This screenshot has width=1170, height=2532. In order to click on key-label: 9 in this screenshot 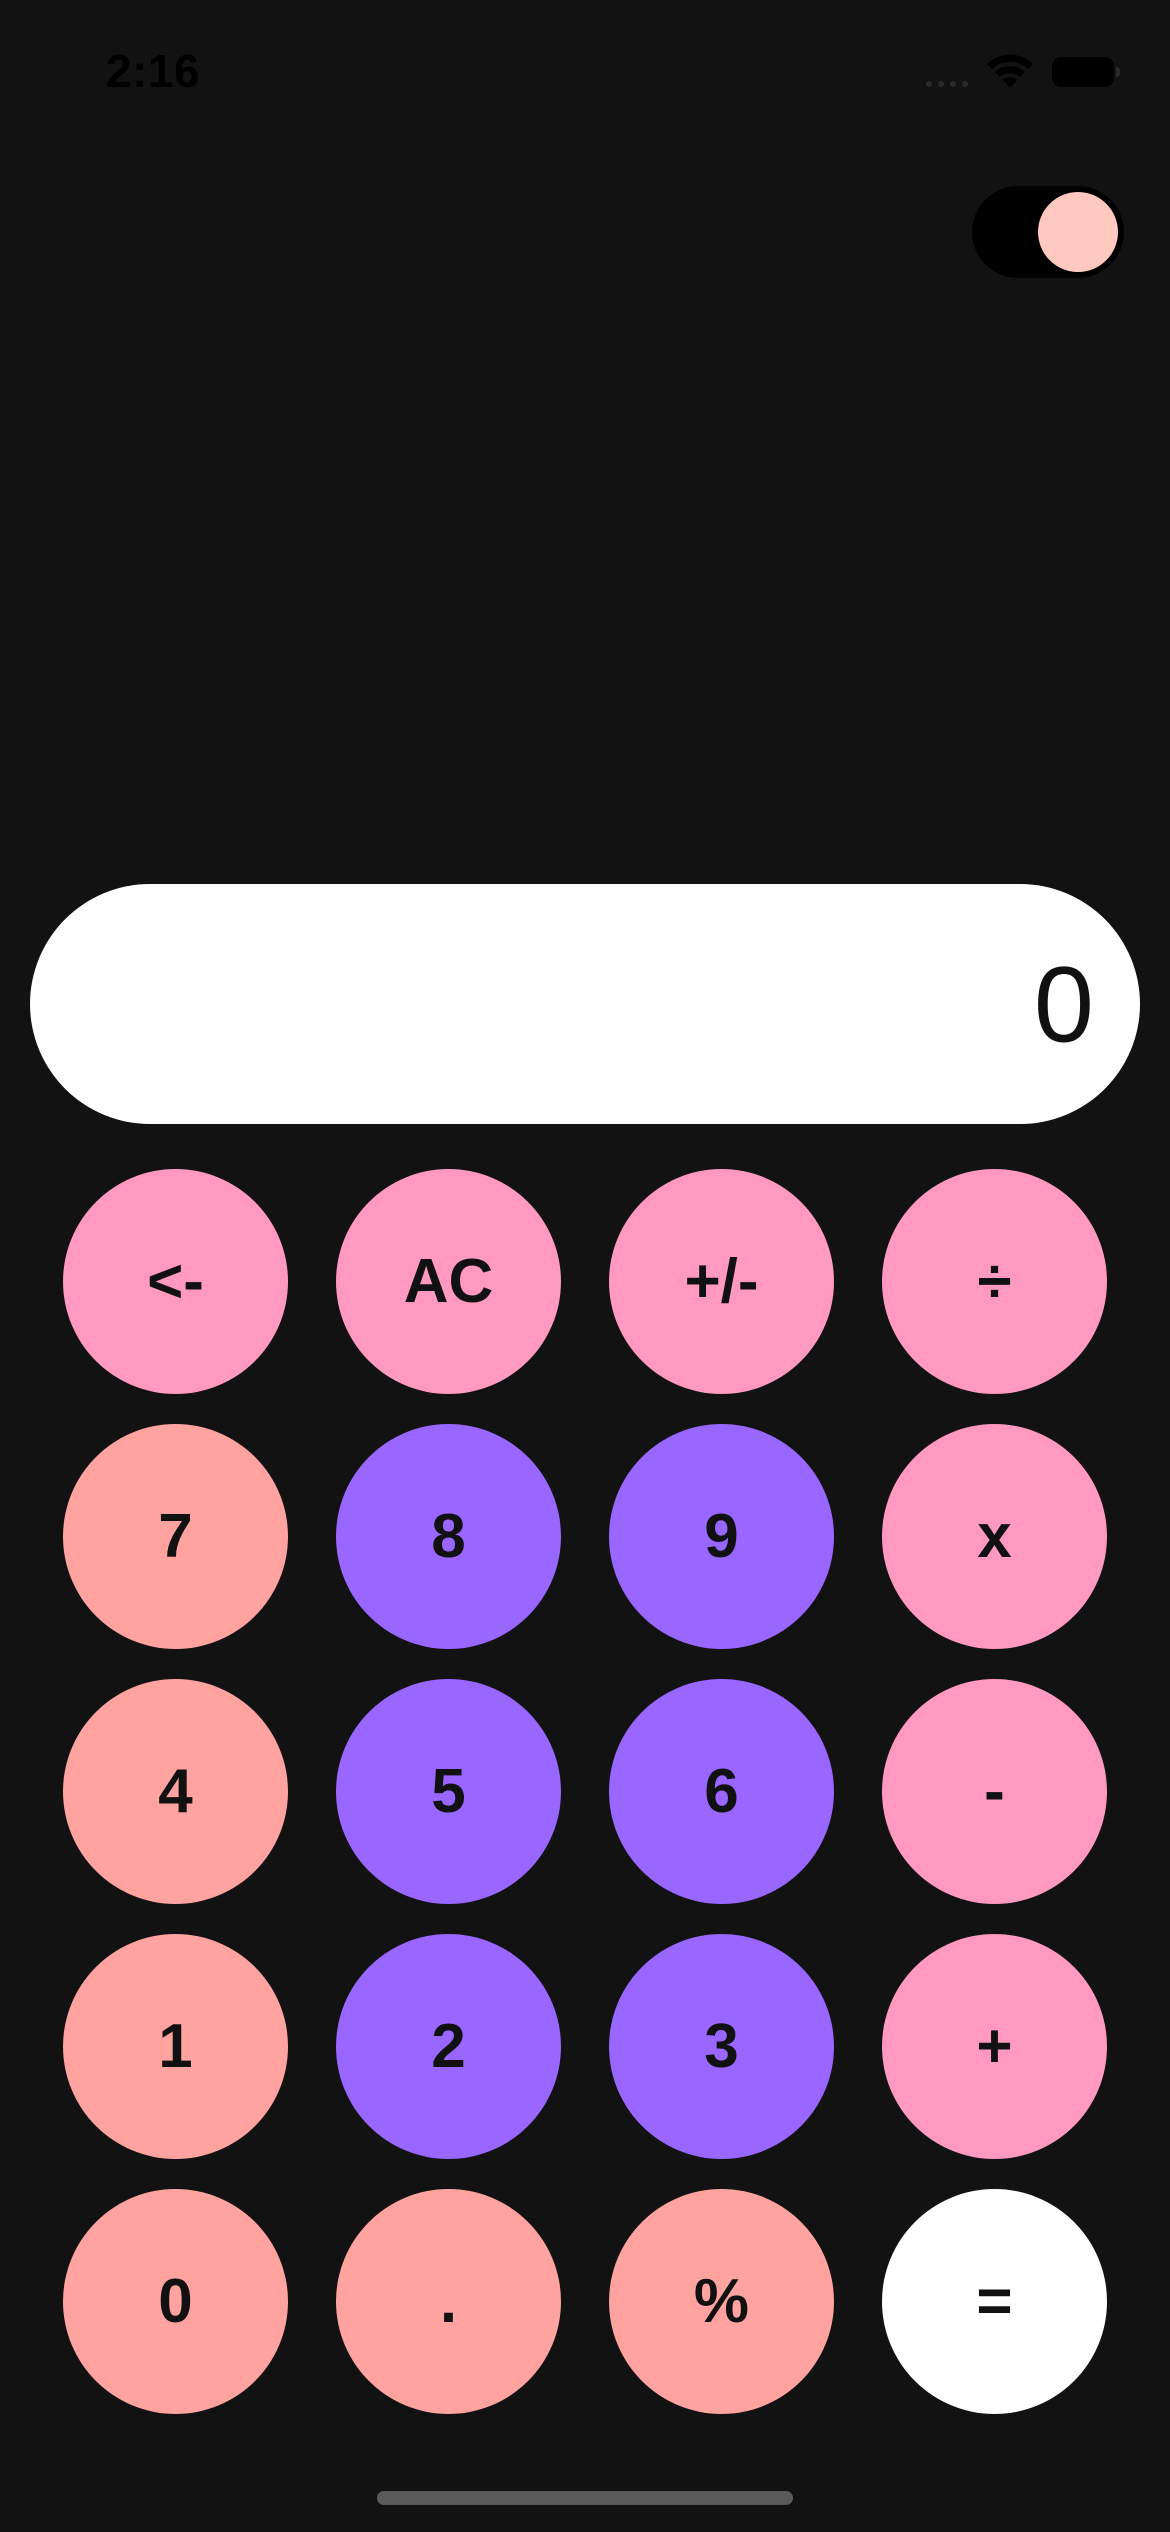, I will do `click(721, 1536)`.